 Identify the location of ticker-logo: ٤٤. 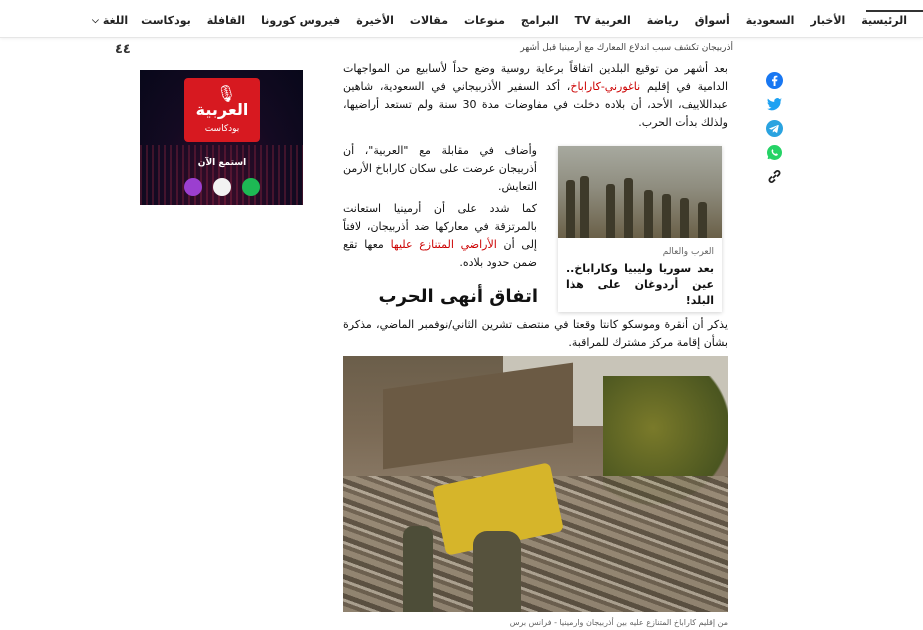
(123, 49).